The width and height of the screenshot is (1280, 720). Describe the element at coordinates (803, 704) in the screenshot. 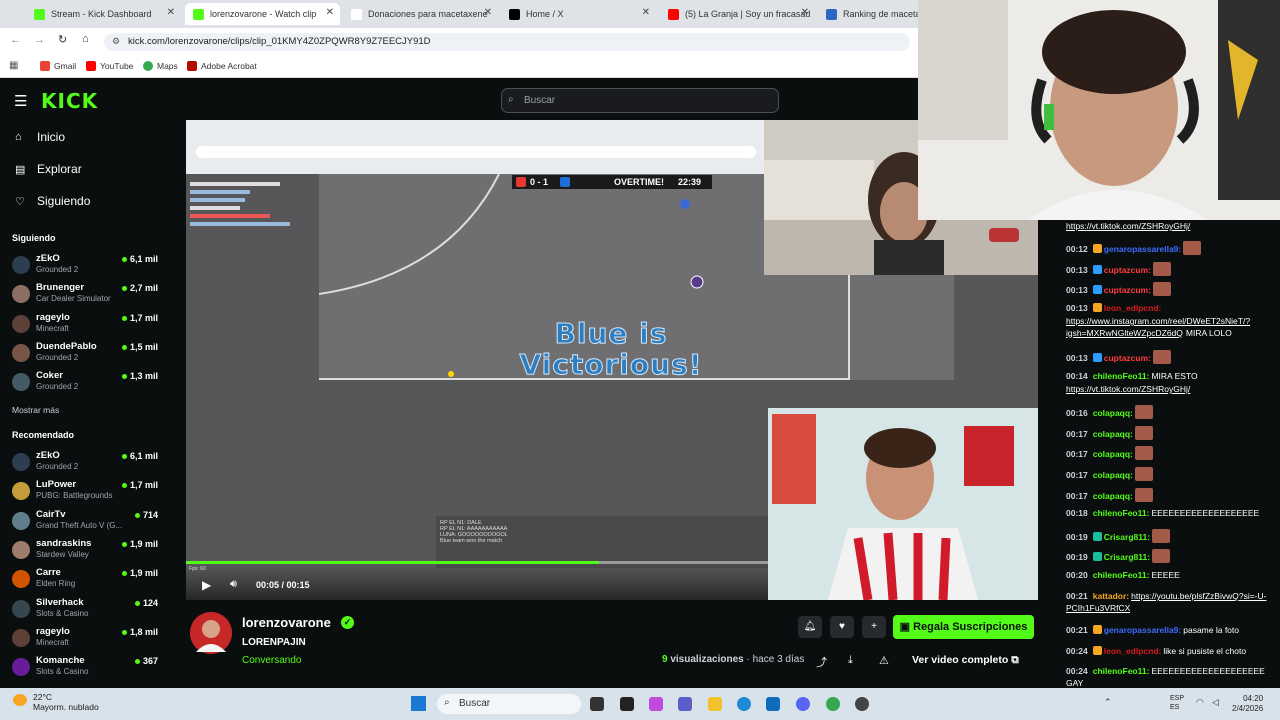

I see `discord-icon` at that location.